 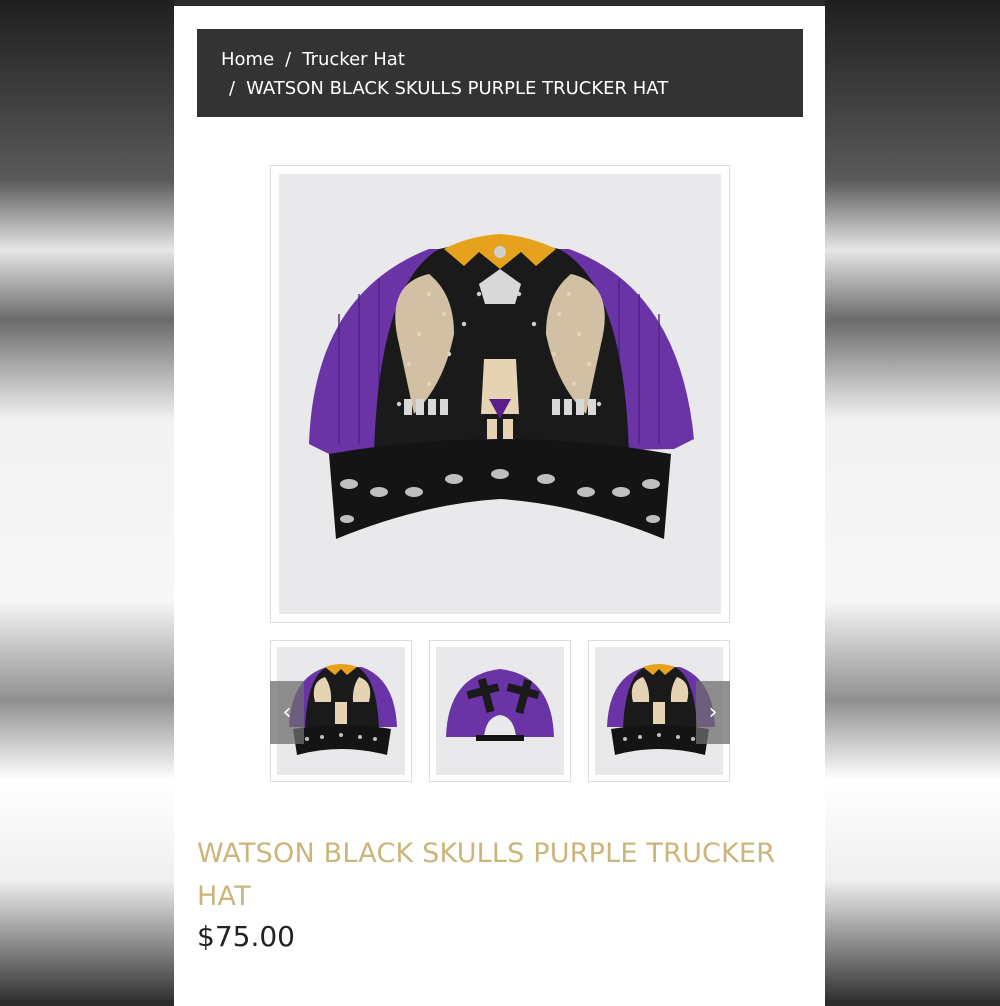 I want to click on hat-front-illustration, so click(x=501, y=386).